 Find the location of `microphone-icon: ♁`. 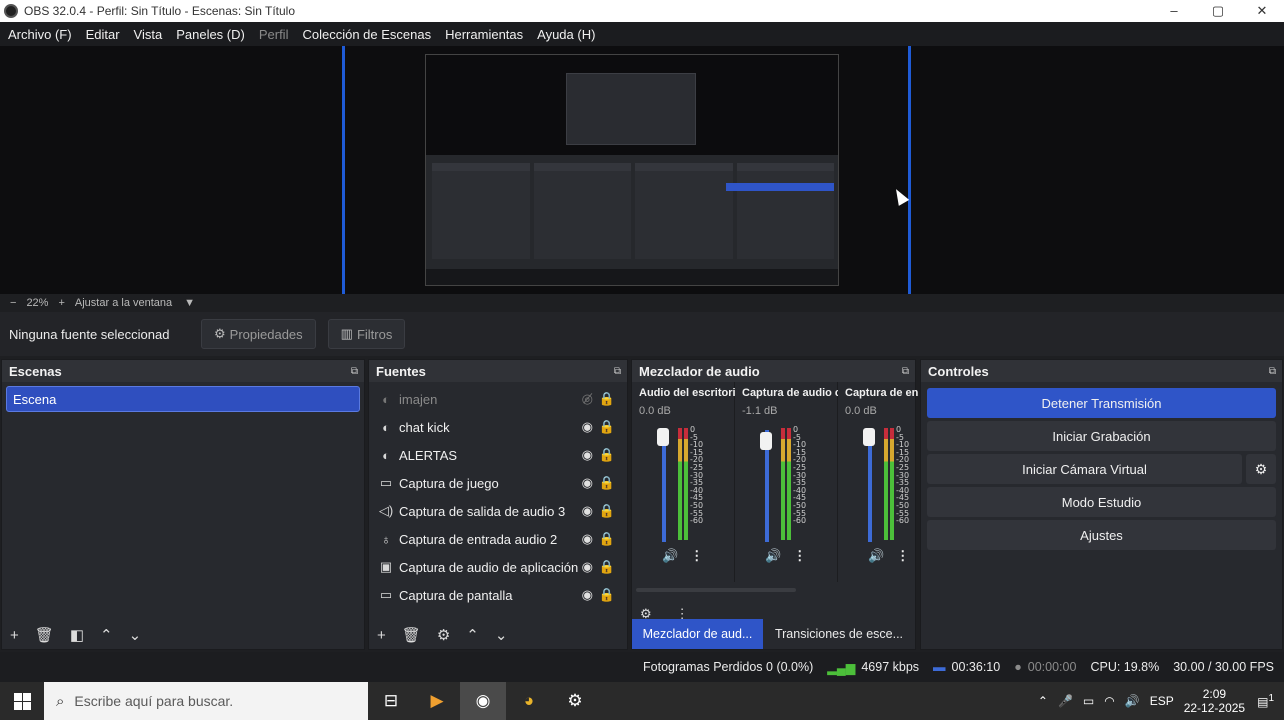

microphone-icon: ♁ is located at coordinates (386, 539).